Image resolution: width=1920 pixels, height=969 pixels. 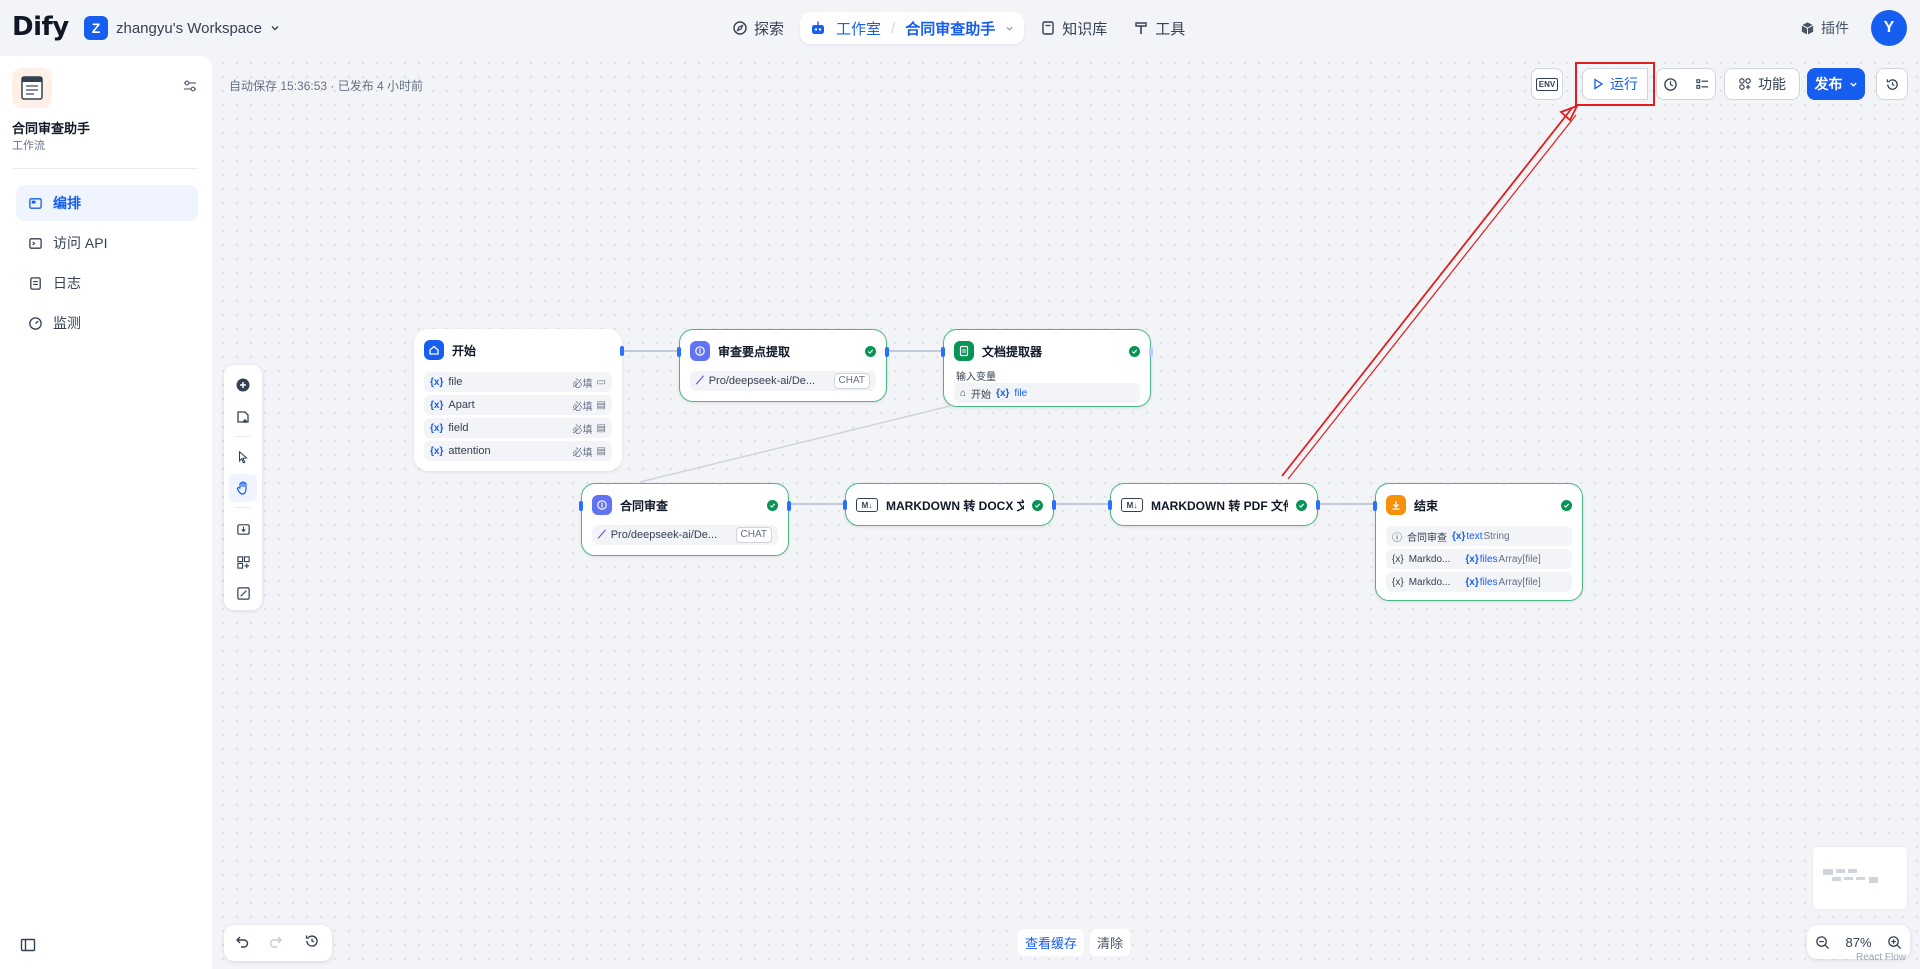 I want to click on node-title: 合同审查, so click(x=644, y=505).